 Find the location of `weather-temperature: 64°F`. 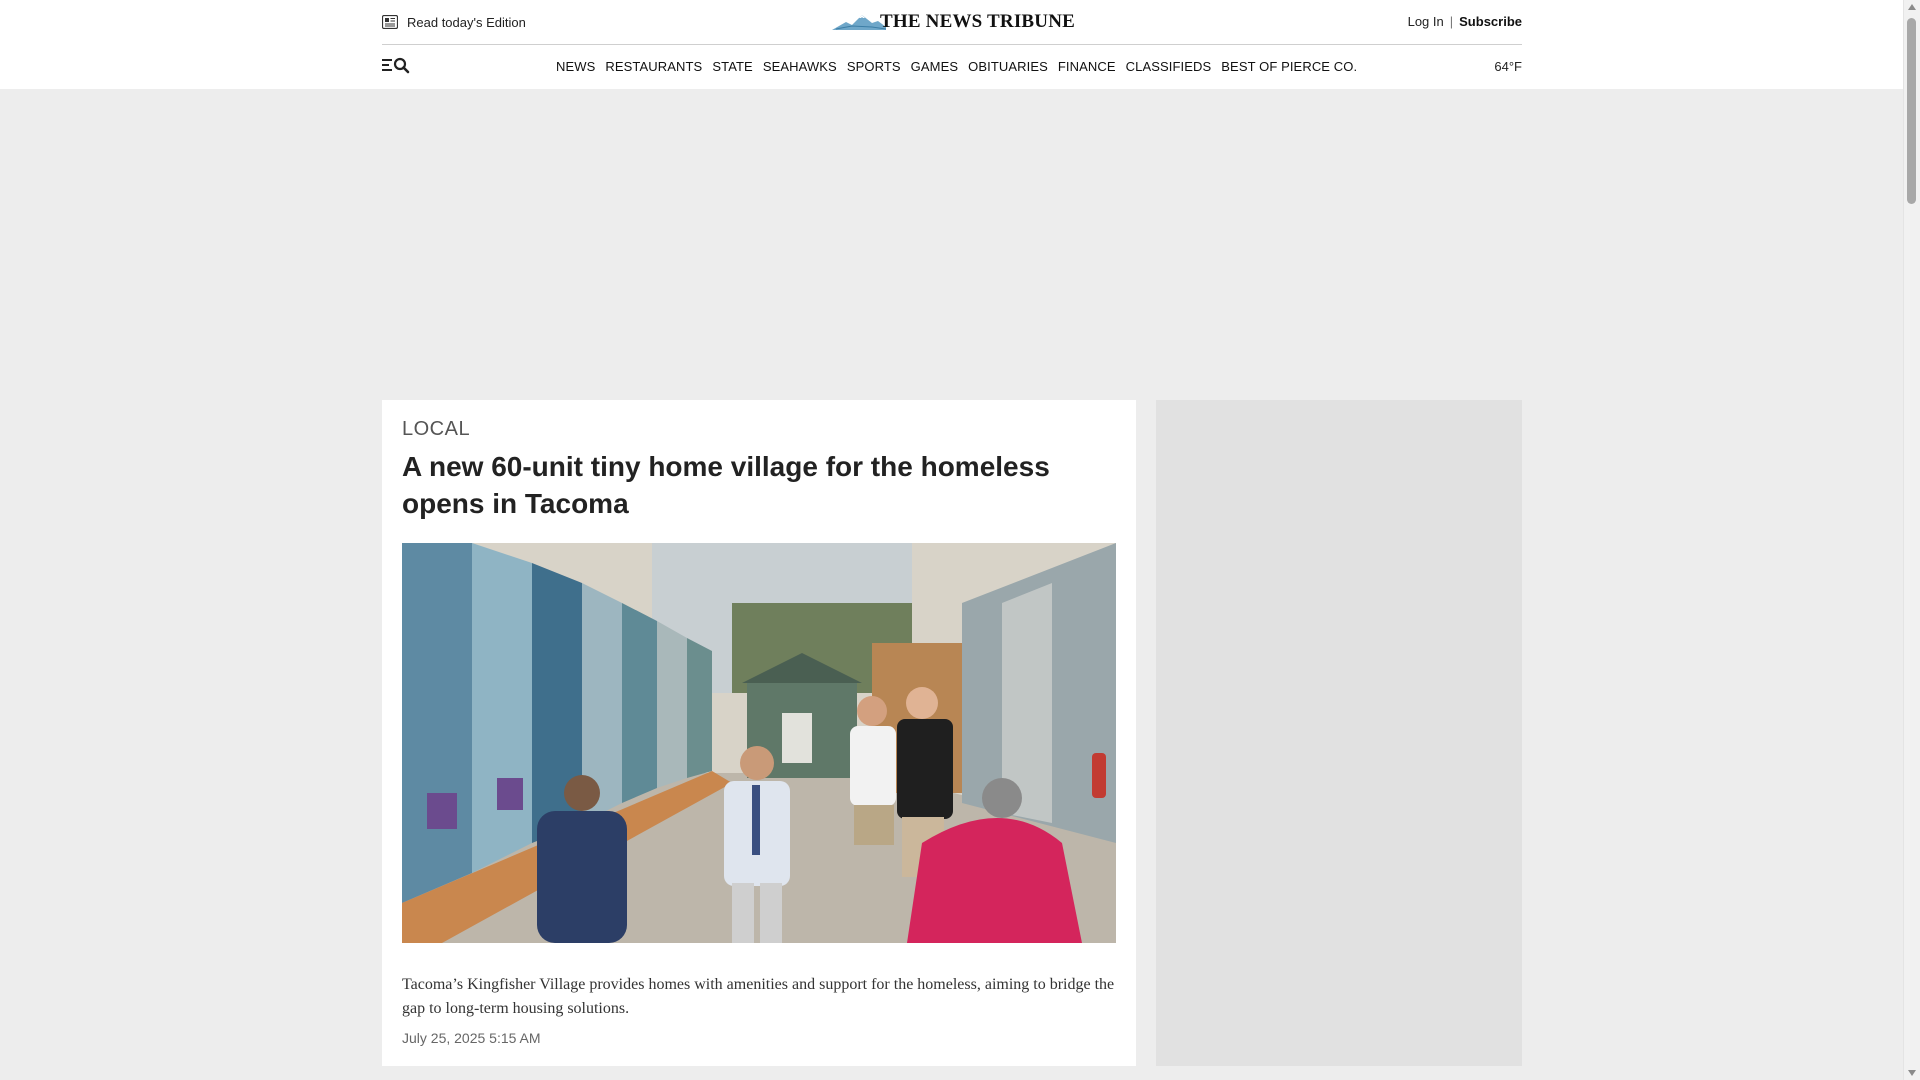

weather-temperature: 64°F is located at coordinates (1508, 66).